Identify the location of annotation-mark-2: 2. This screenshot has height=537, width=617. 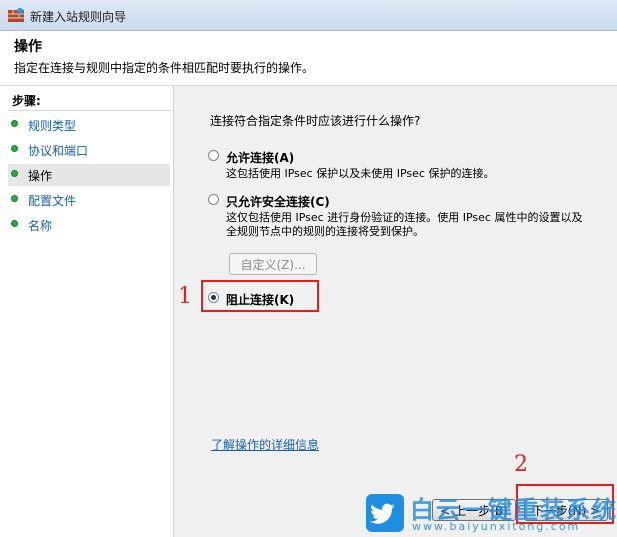
(521, 464).